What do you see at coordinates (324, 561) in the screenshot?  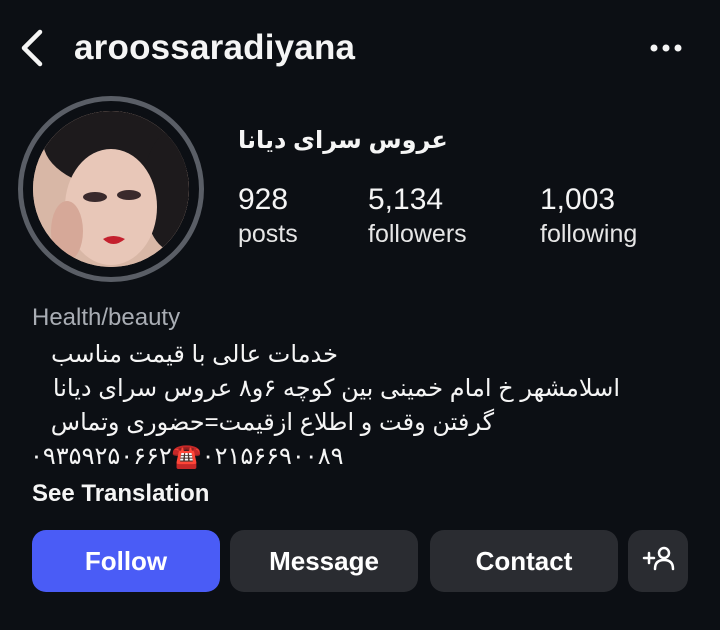 I see `message-button: Message` at bounding box center [324, 561].